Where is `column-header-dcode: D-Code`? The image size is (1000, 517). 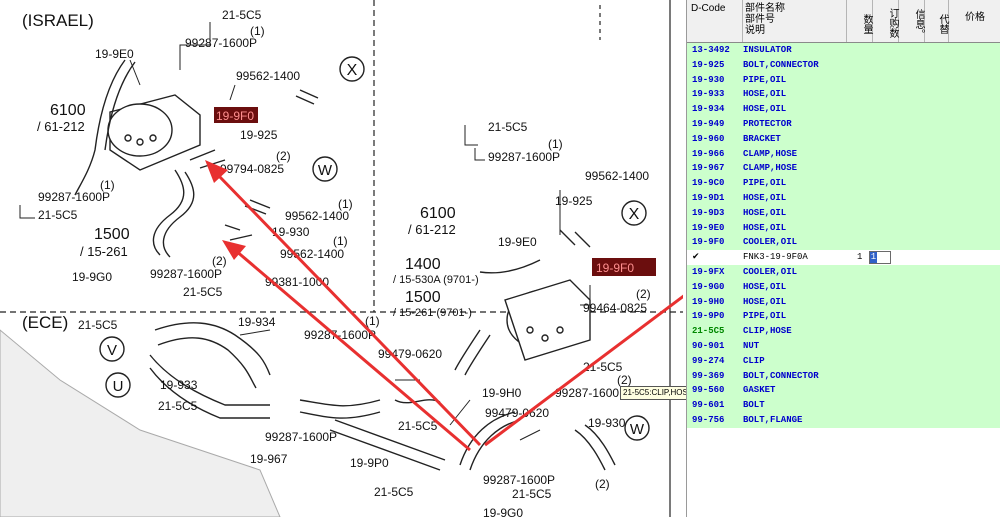 column-header-dcode: D-Code is located at coordinates (715, 21).